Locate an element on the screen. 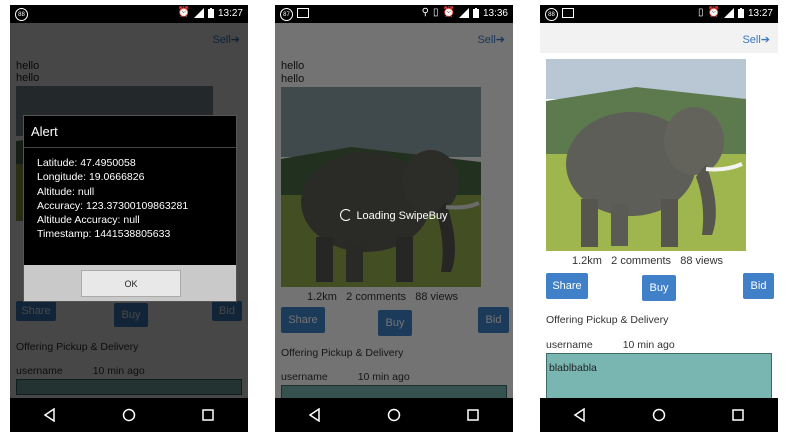 The width and height of the screenshot is (788, 441). loading-indicator: Loading SwipeBuy is located at coordinates (394, 215).